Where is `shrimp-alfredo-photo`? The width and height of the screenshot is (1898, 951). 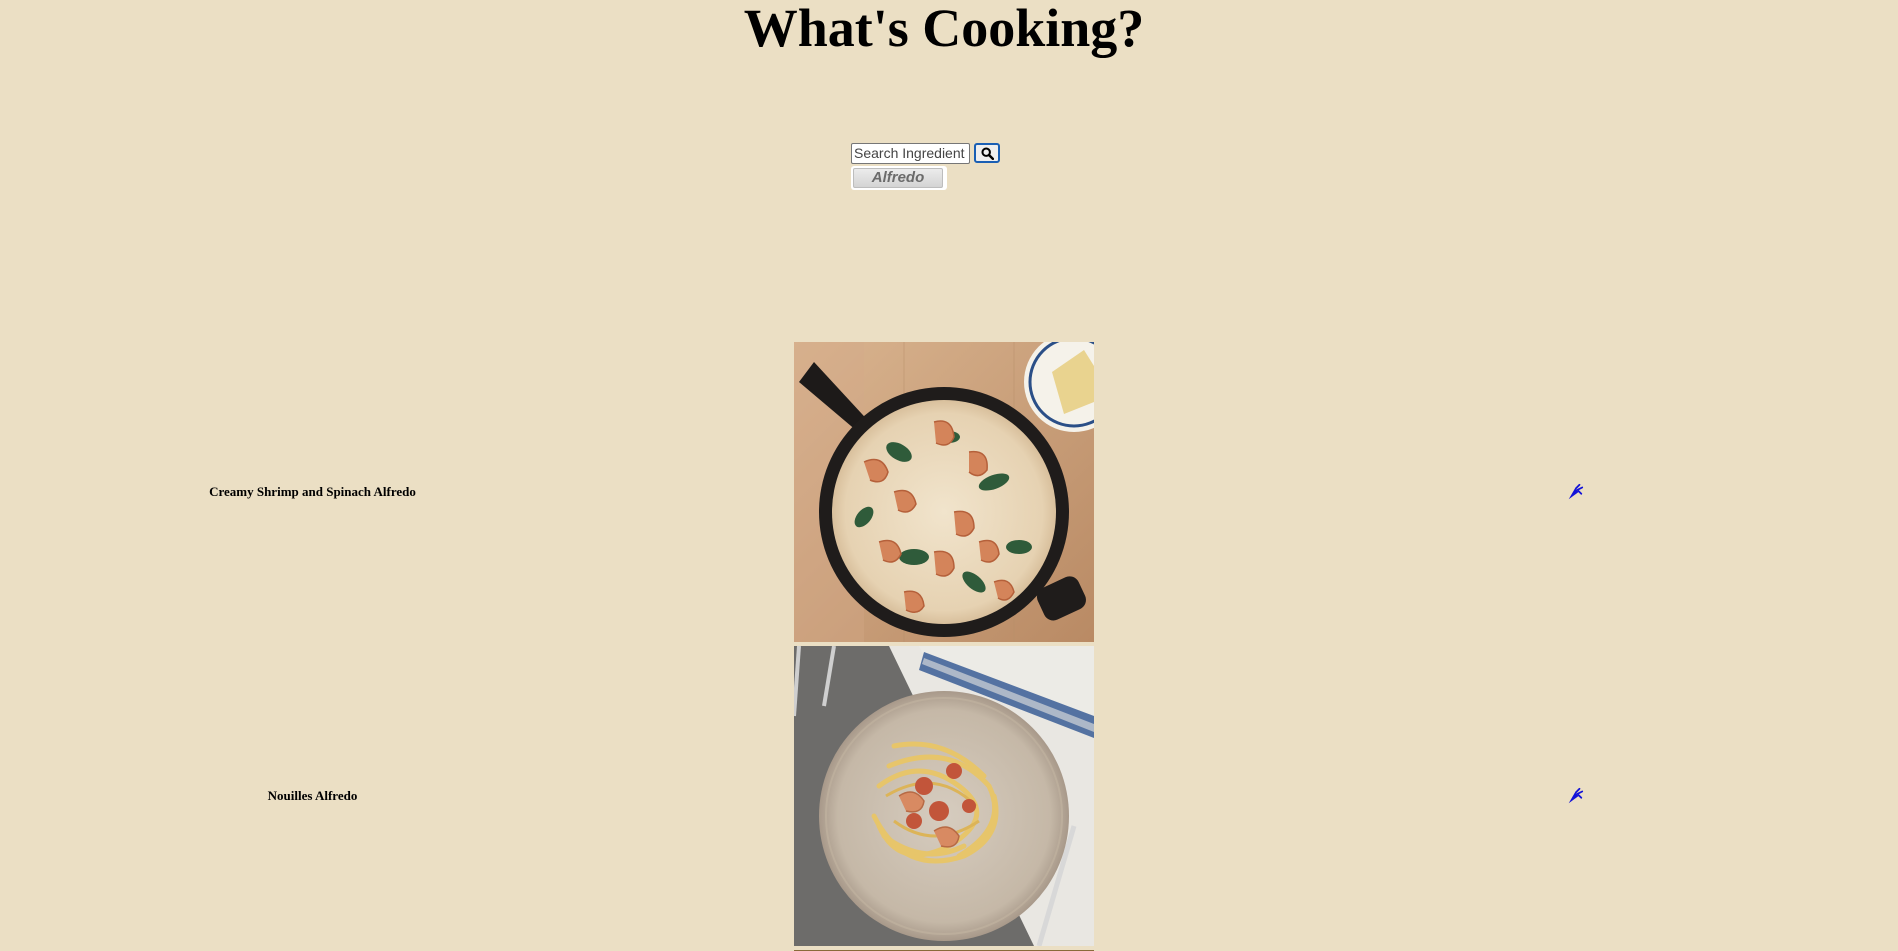
shrimp-alfredo-photo is located at coordinates (944, 492).